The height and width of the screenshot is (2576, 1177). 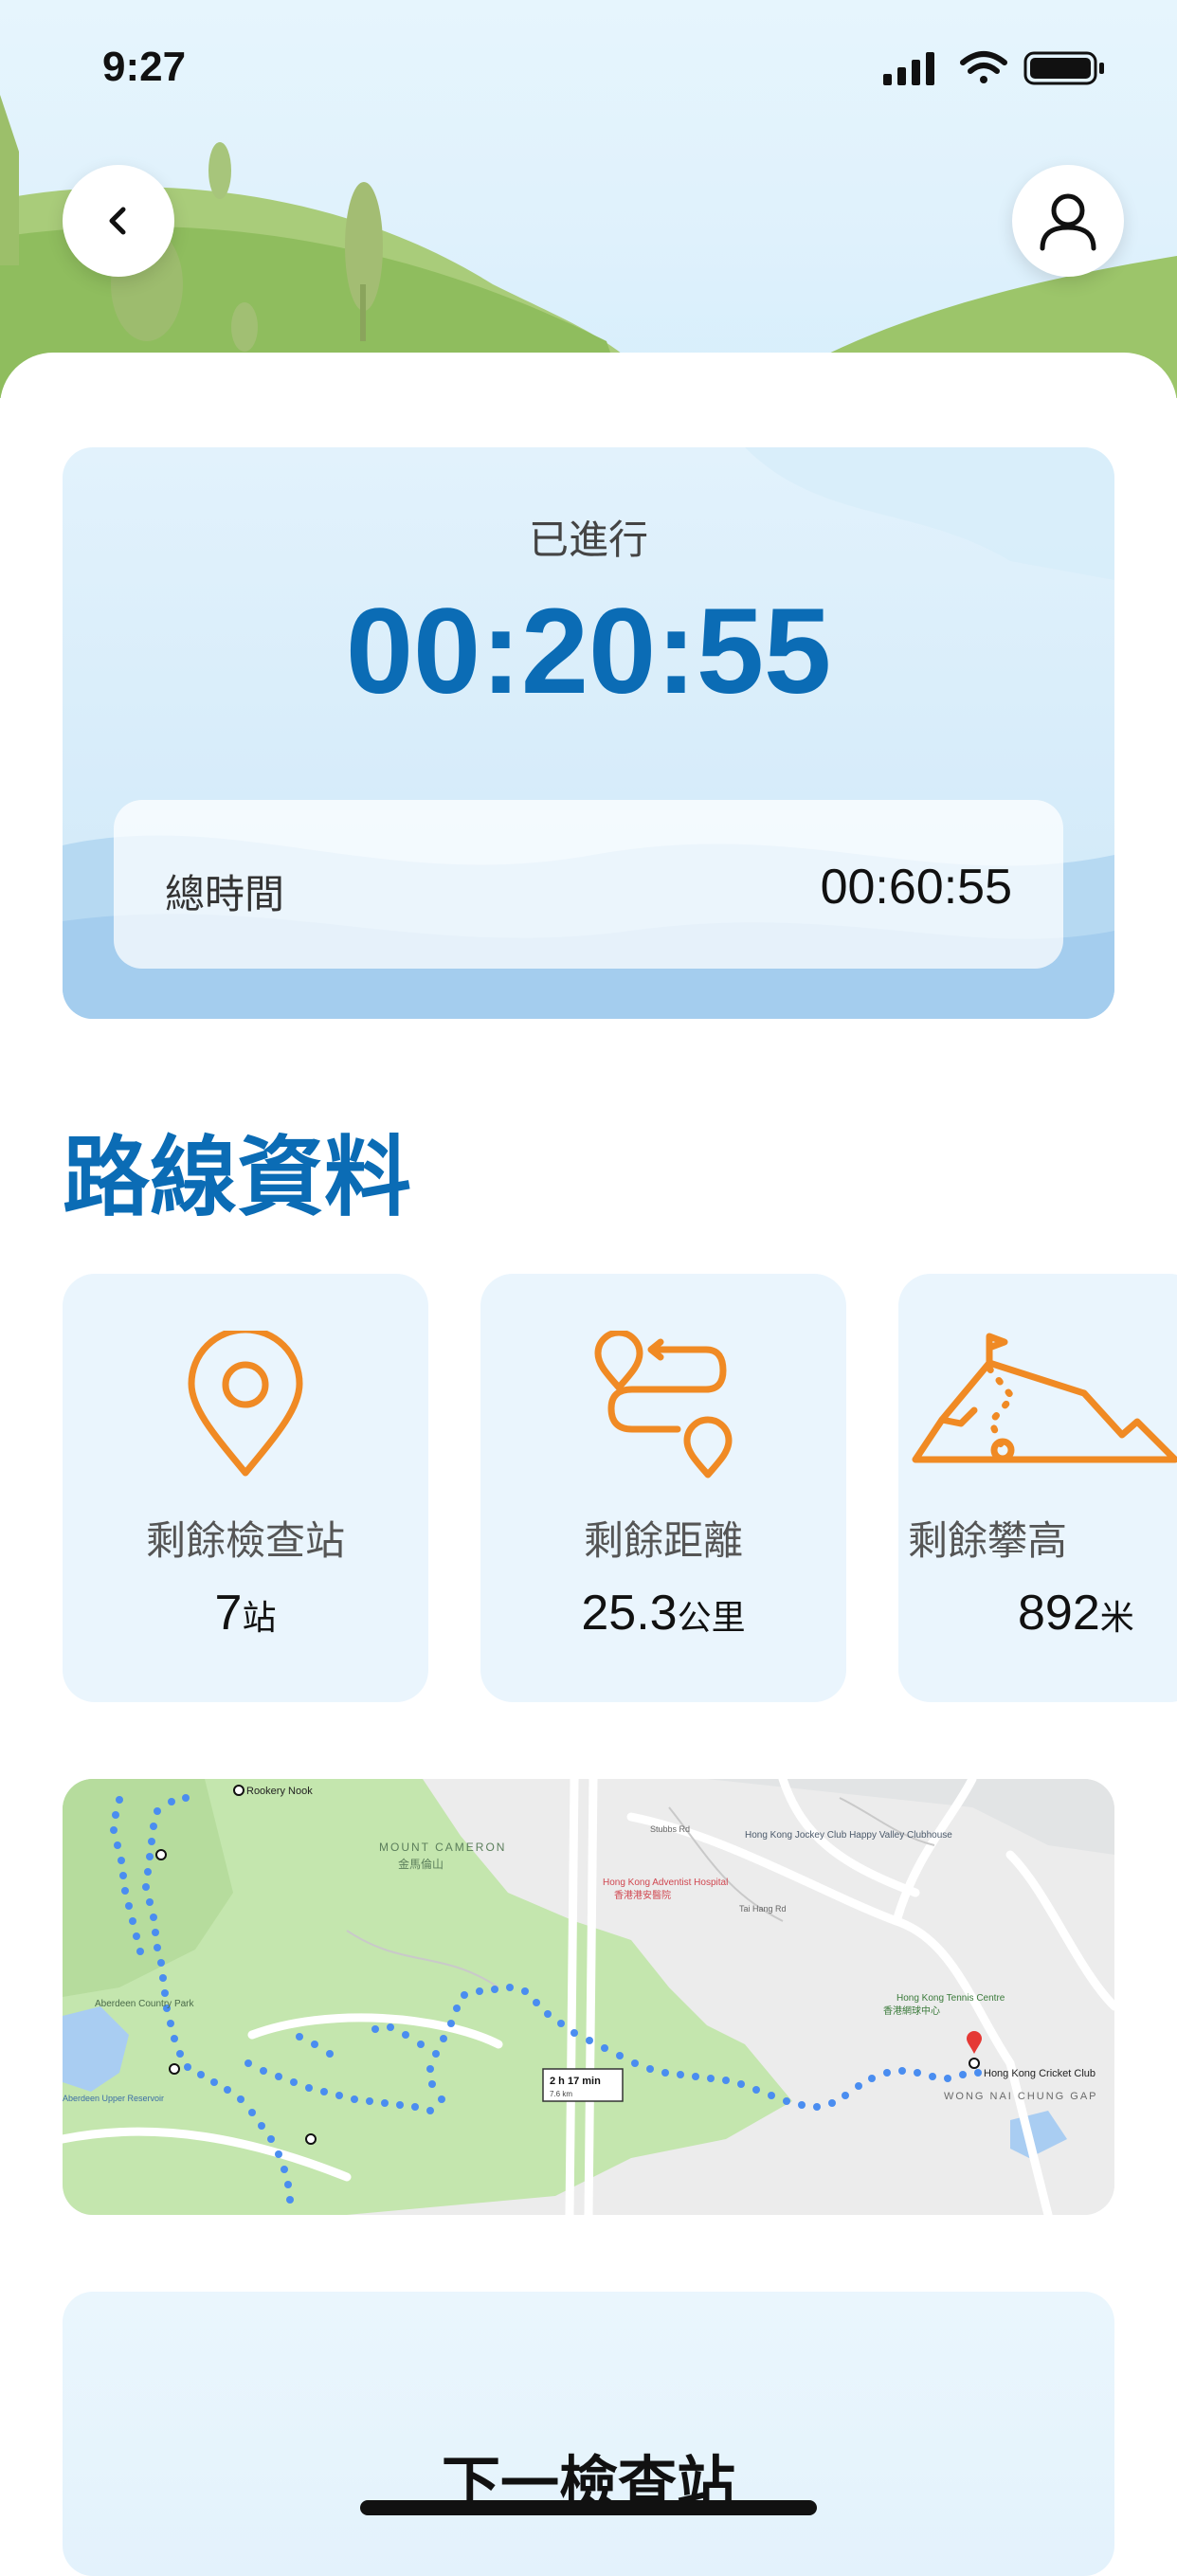 I want to click on stat-value: 892米, so click(x=1076, y=1613).